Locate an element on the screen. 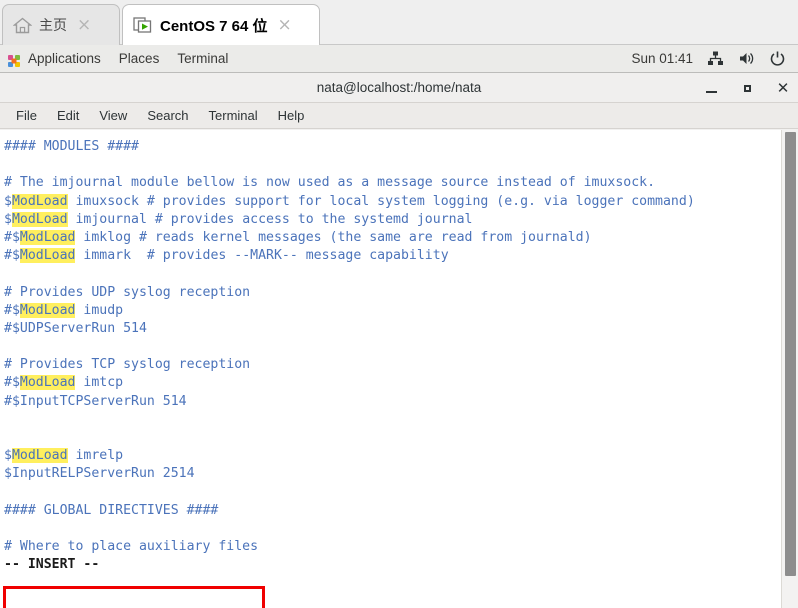 The image size is (798, 608). vim-text: #### GLOBAL DIRECTIVES #### is located at coordinates (111, 510).